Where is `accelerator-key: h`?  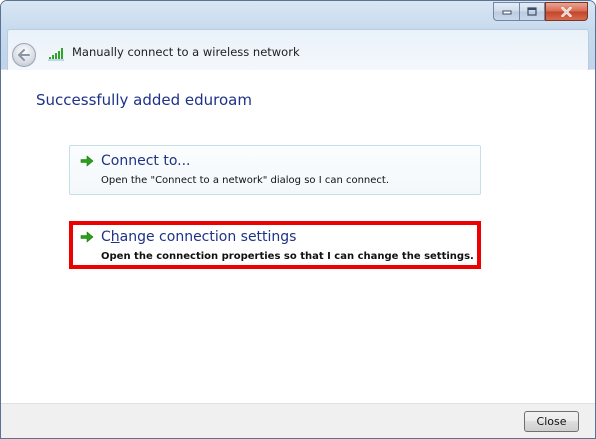 accelerator-key: h is located at coordinates (115, 237).